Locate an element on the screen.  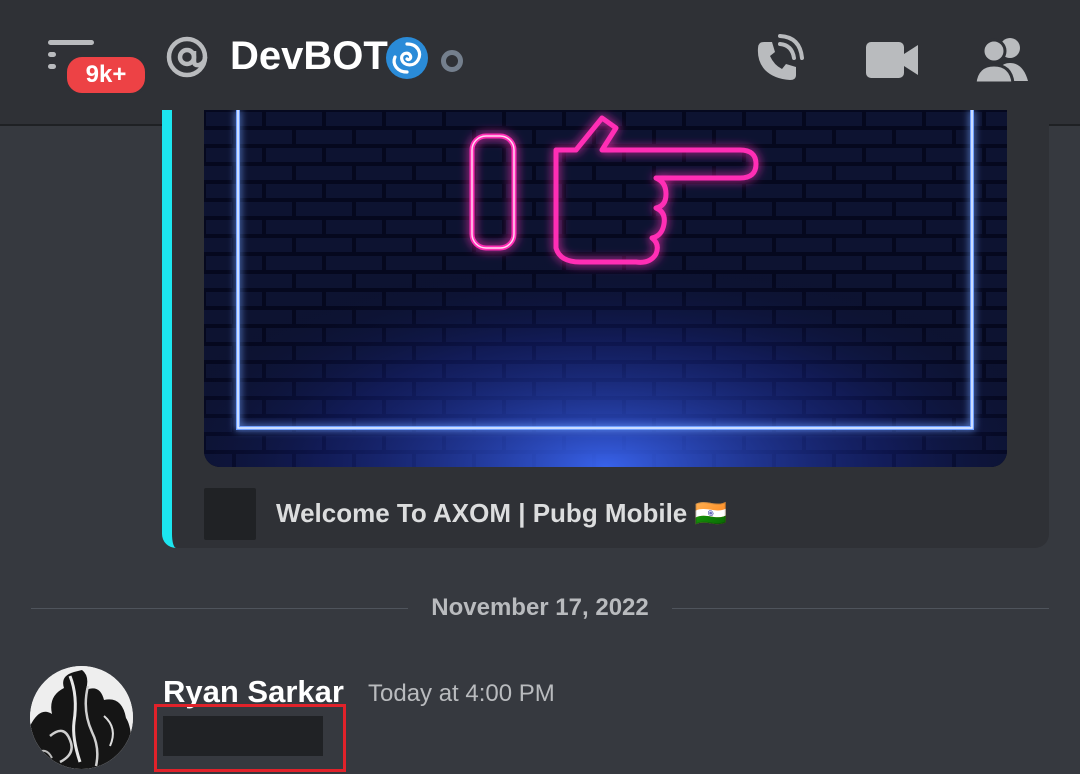
unread-badge: 9k+ is located at coordinates (106, 75).